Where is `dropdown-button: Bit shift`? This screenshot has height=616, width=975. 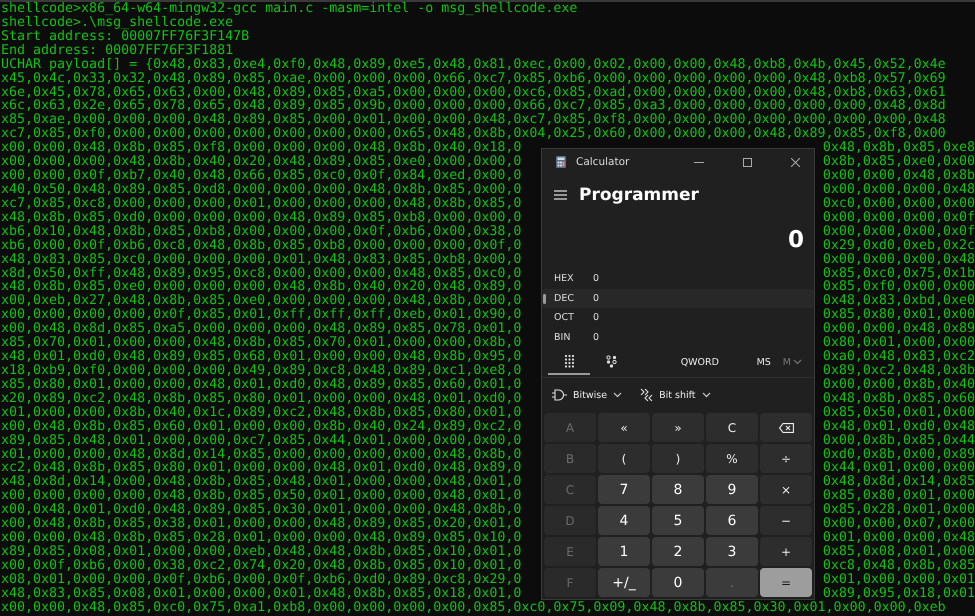 dropdown-button: Bit shift is located at coordinates (675, 395).